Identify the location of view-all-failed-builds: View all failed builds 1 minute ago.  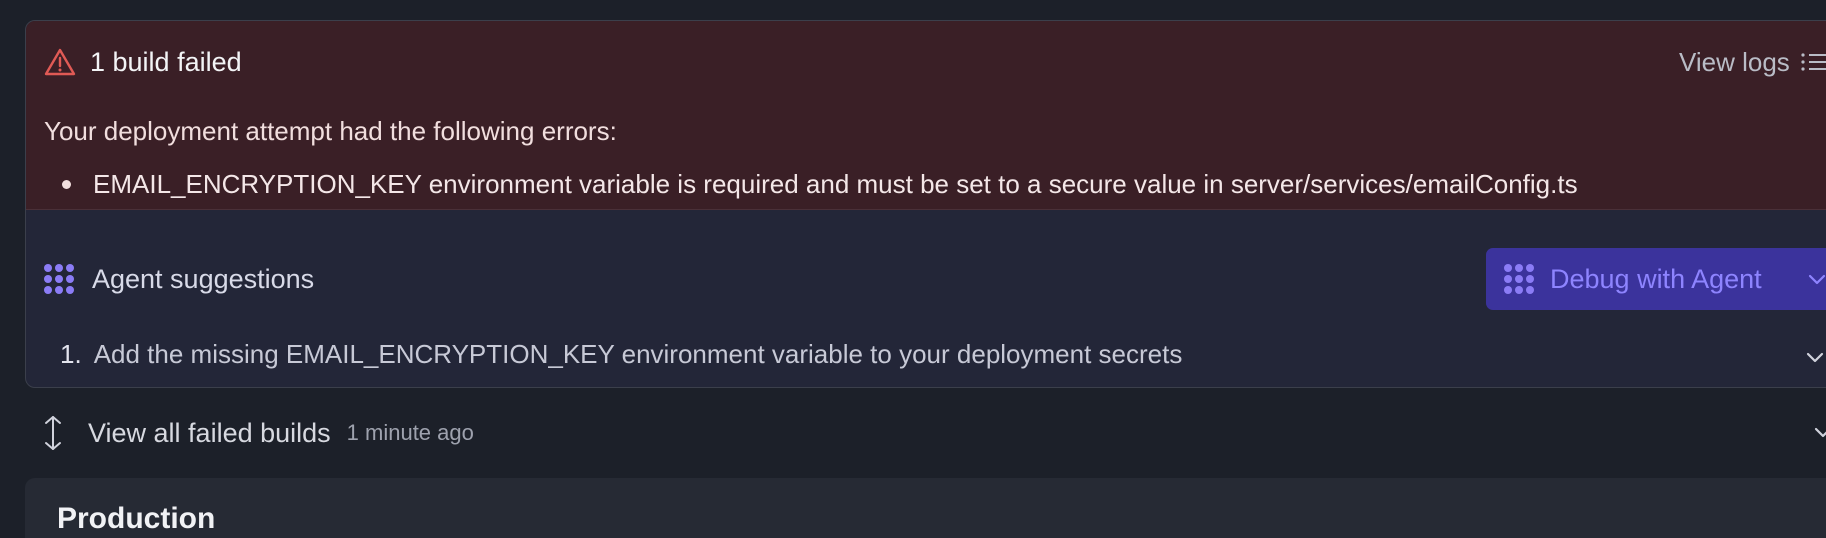
(257, 433).